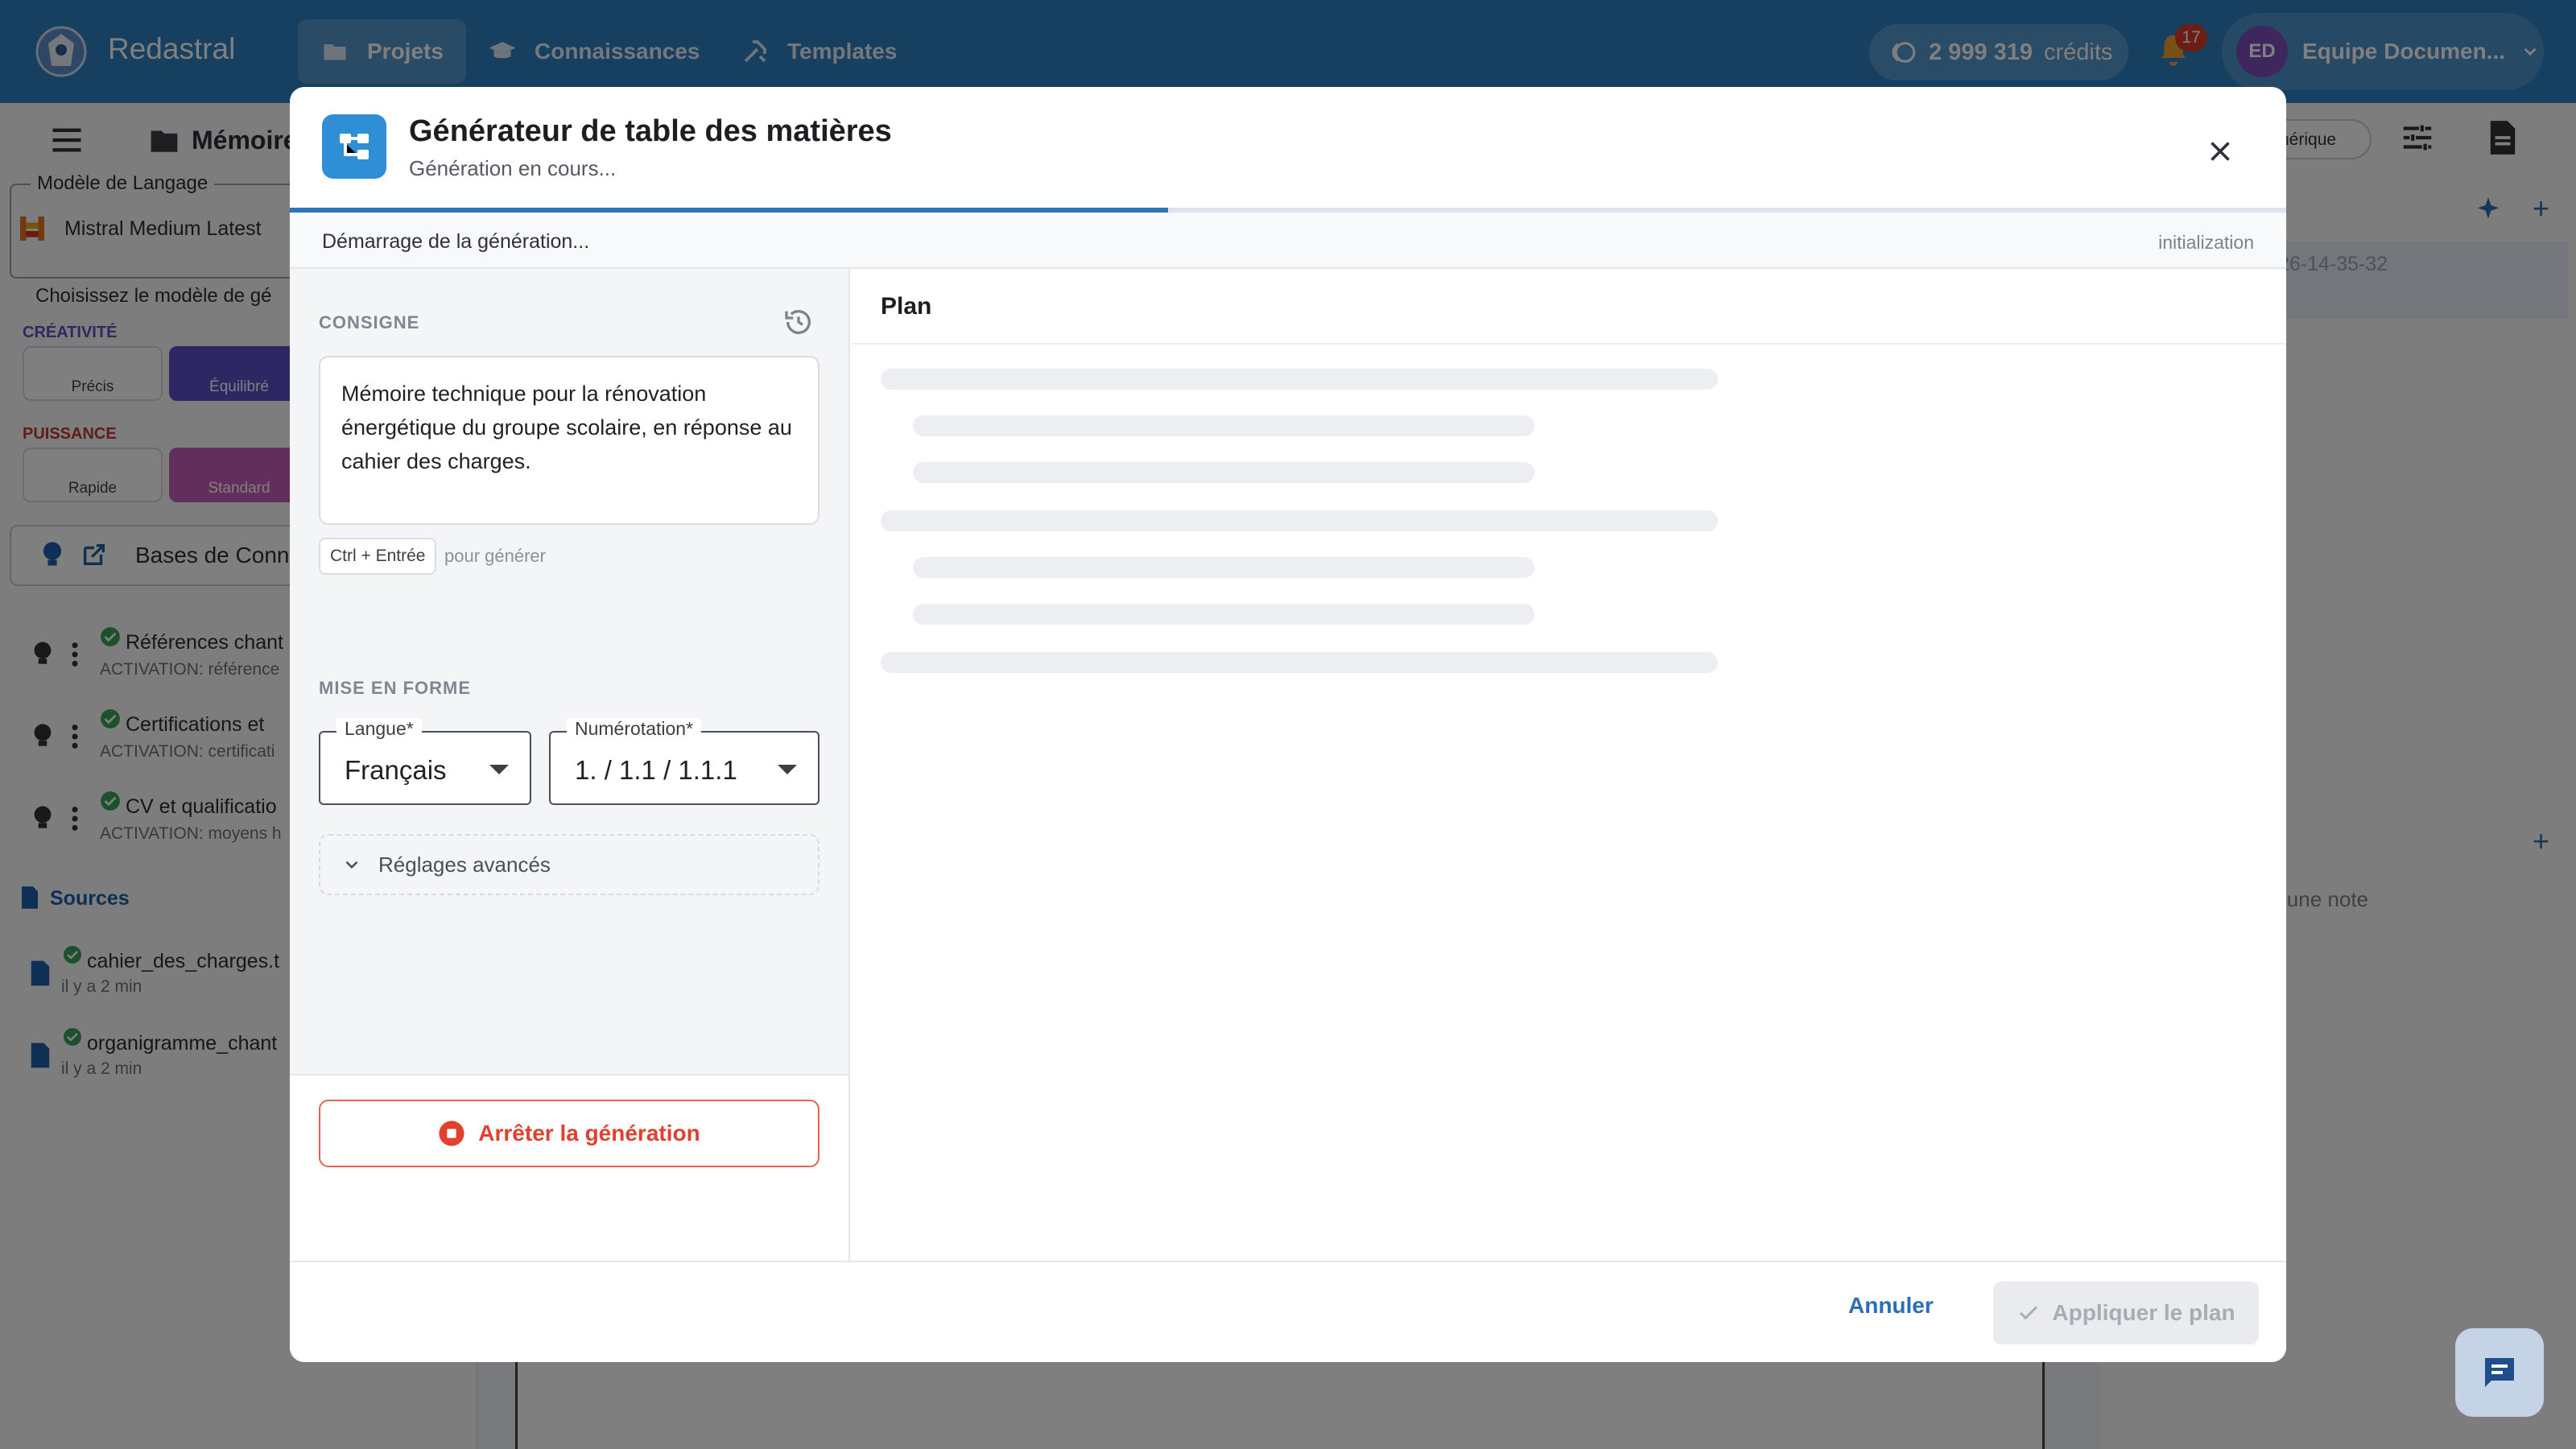 The height and width of the screenshot is (1449, 2576). Describe the element at coordinates (1891, 1306) in the screenshot. I see `cancel-button: Annuler` at that location.